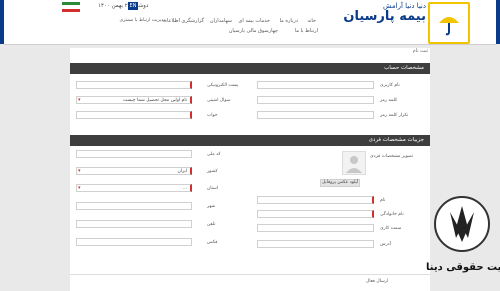 Image resolution: width=500 pixels, height=291 pixels. I want to click on nav-item-contact: ارتباط با ما, so click(306, 31).